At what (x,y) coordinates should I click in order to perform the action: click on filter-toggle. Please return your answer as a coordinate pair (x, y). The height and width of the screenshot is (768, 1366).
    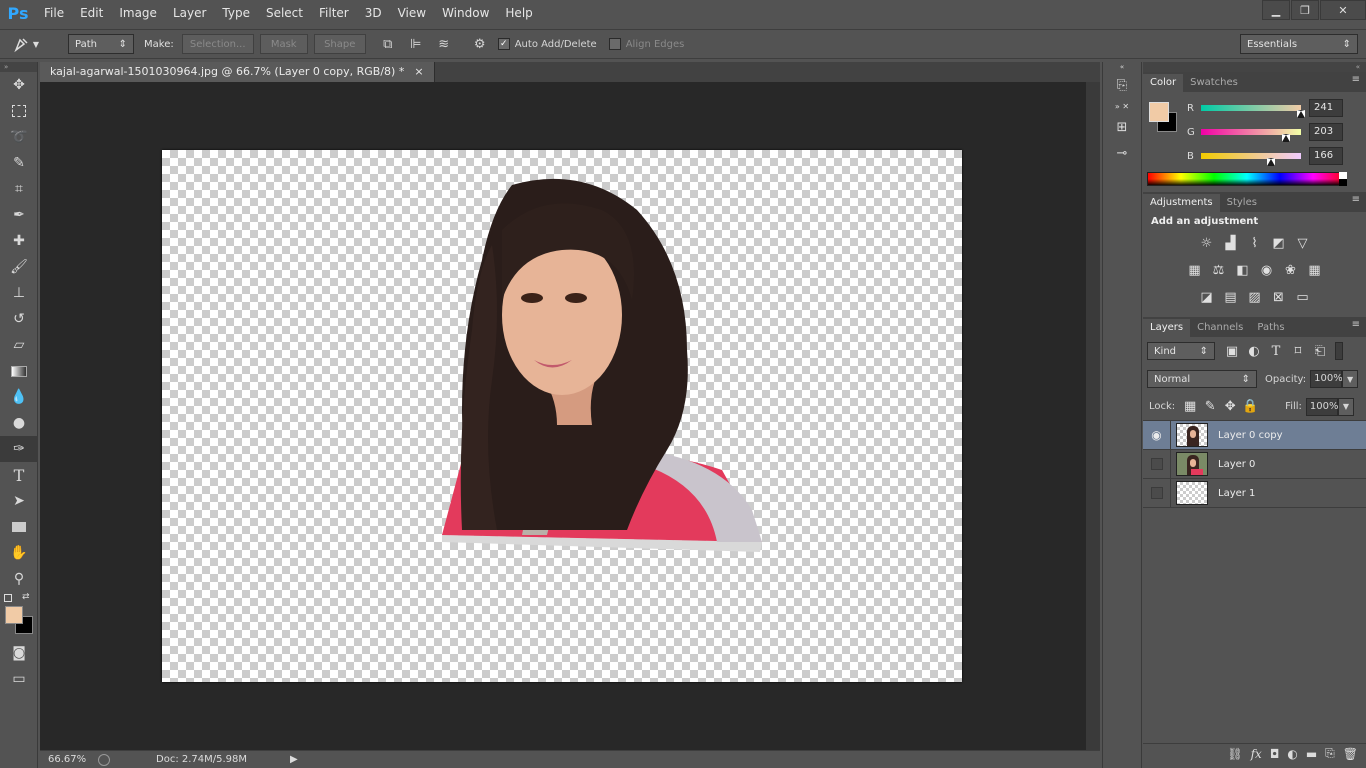
    Looking at the image, I should click on (1339, 351).